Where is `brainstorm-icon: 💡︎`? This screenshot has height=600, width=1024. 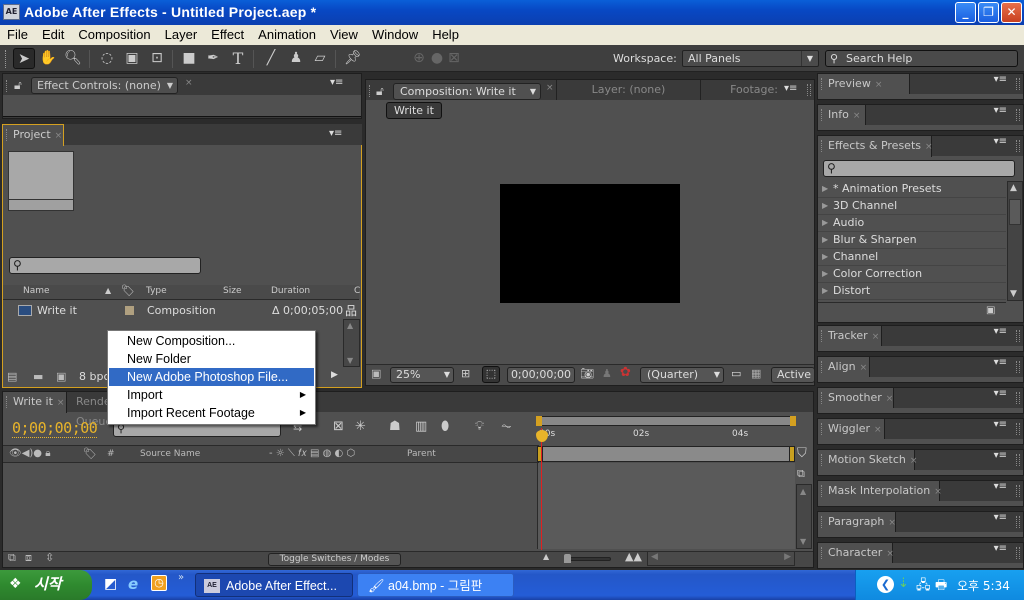
brainstorm-icon: 💡︎ is located at coordinates (479, 426).